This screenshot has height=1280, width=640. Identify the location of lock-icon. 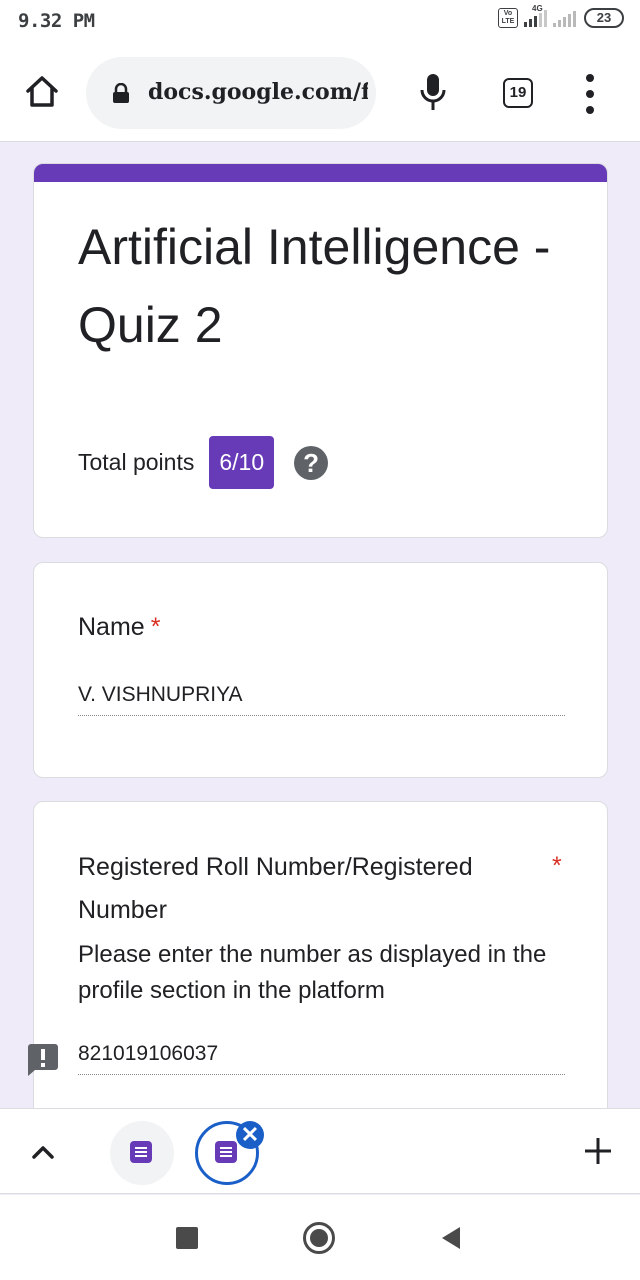
(121, 92).